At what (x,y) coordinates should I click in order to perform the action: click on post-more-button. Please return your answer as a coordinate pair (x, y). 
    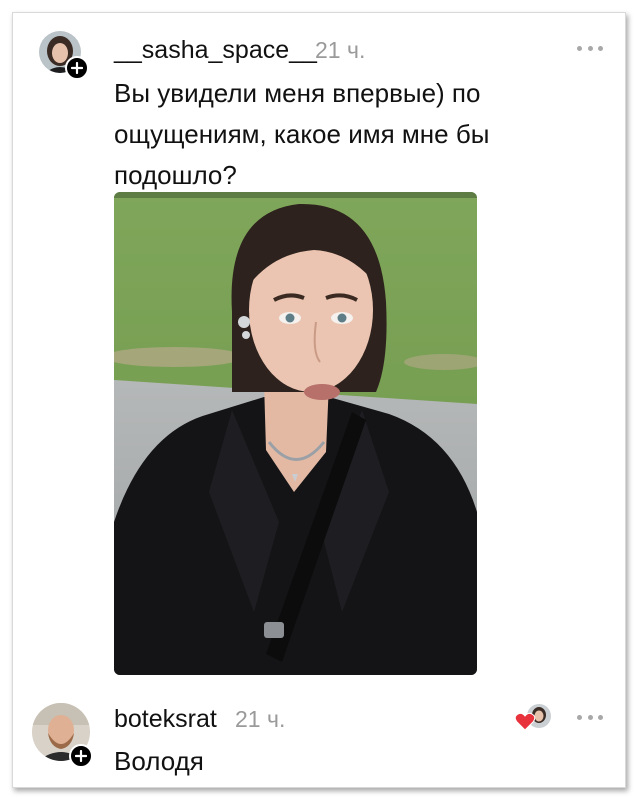
    Looking at the image, I should click on (590, 48).